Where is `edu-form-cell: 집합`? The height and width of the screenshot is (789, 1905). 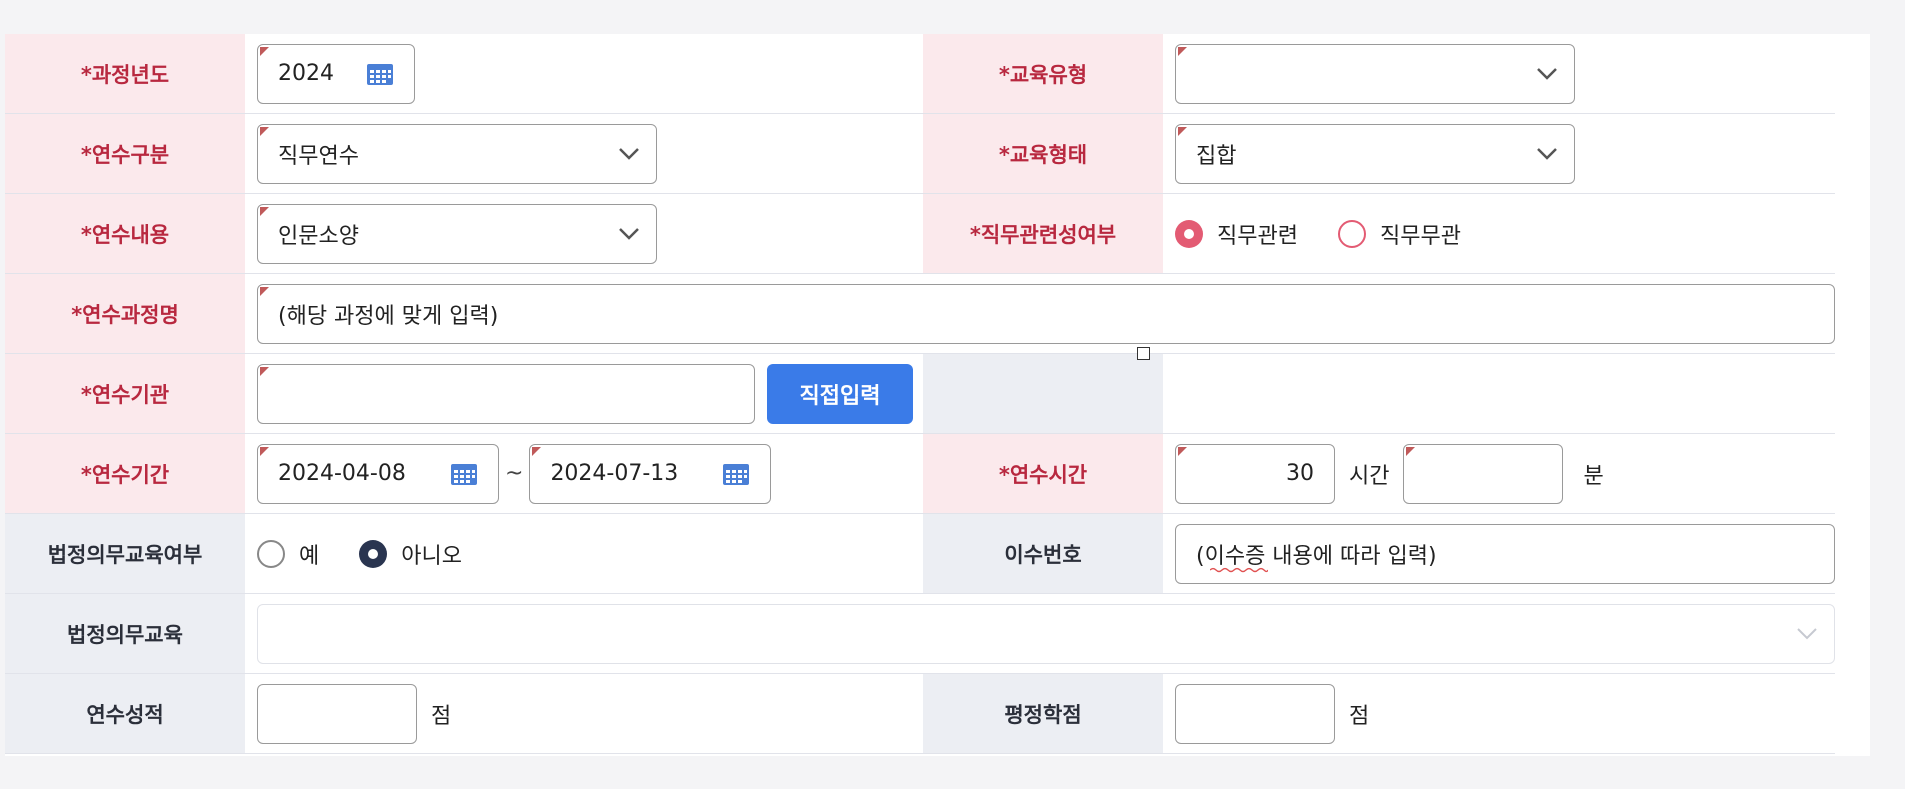 edu-form-cell: 집합 is located at coordinates (1499, 154).